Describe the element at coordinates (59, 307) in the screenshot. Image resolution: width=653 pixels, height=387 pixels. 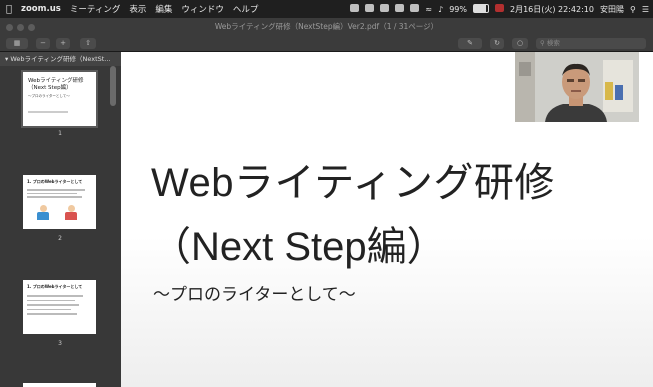
I see `page-thumbnail-3: 1. プロのWebライターとして` at that location.